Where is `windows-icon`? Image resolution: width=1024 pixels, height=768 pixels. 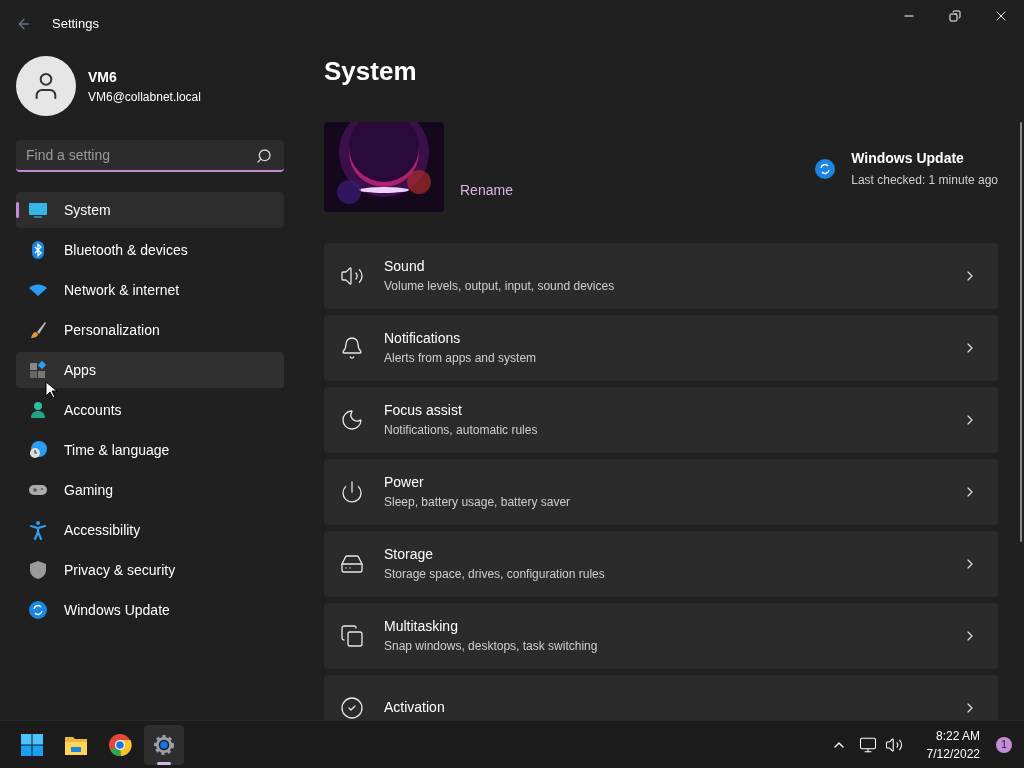 windows-icon is located at coordinates (352, 635).